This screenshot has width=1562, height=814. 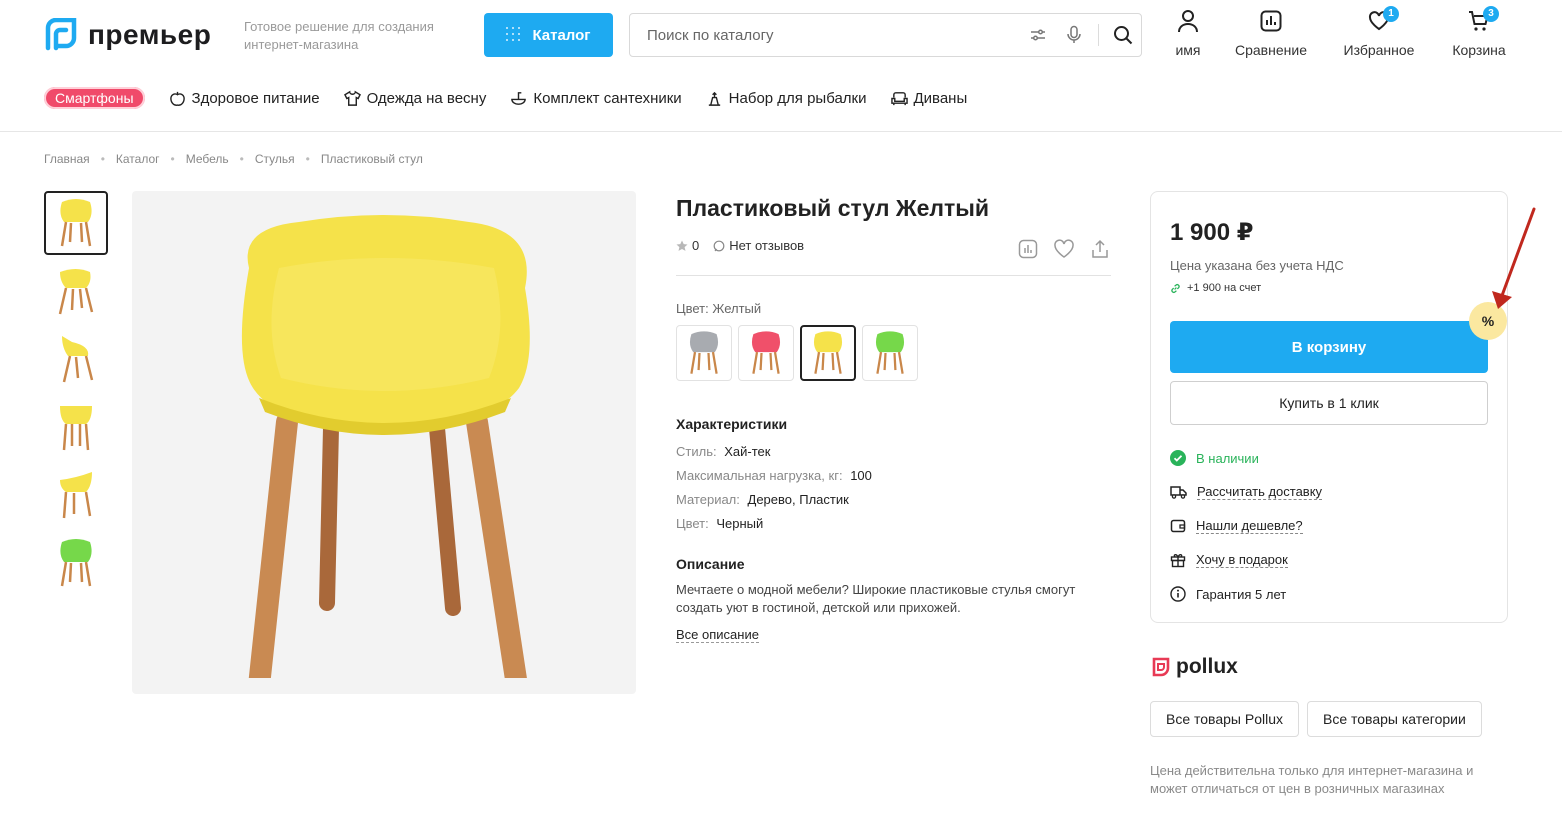 What do you see at coordinates (833, 208) in the screenshot?
I see `product-title: Пластиковый стул Желтый` at bounding box center [833, 208].